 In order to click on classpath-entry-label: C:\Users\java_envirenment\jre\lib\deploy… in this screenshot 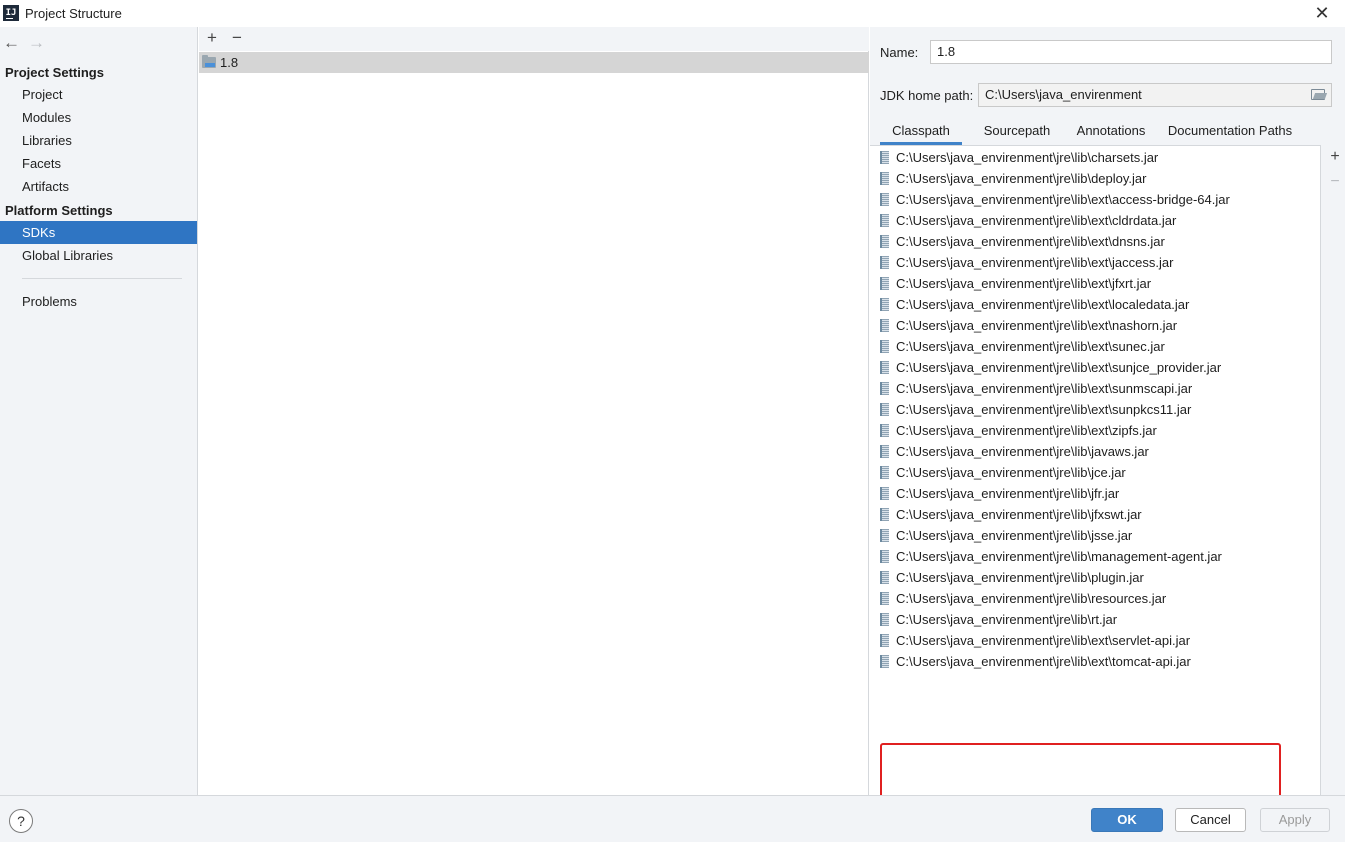, I will do `click(1021, 178)`.